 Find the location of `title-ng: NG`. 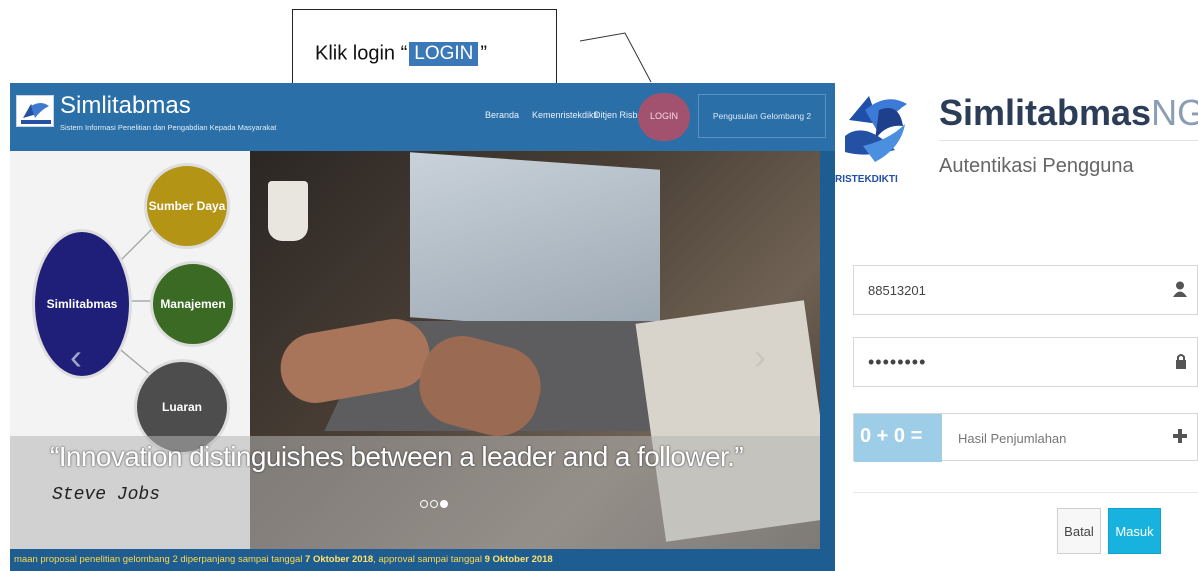

title-ng: NG is located at coordinates (1174, 112).